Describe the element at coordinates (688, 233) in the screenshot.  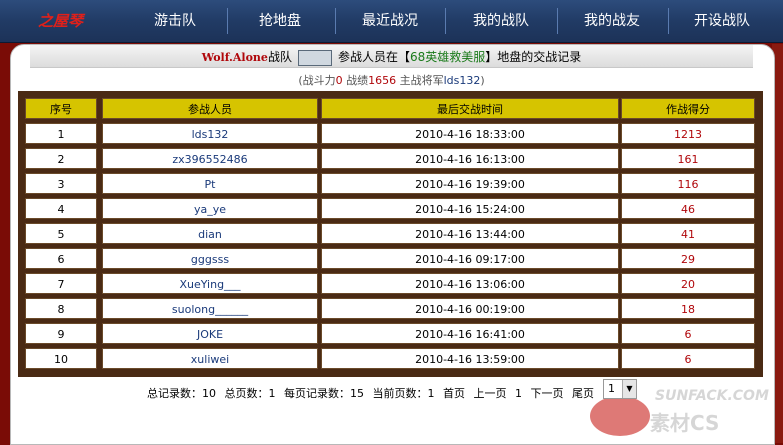
I see `battle-score: 41` at that location.